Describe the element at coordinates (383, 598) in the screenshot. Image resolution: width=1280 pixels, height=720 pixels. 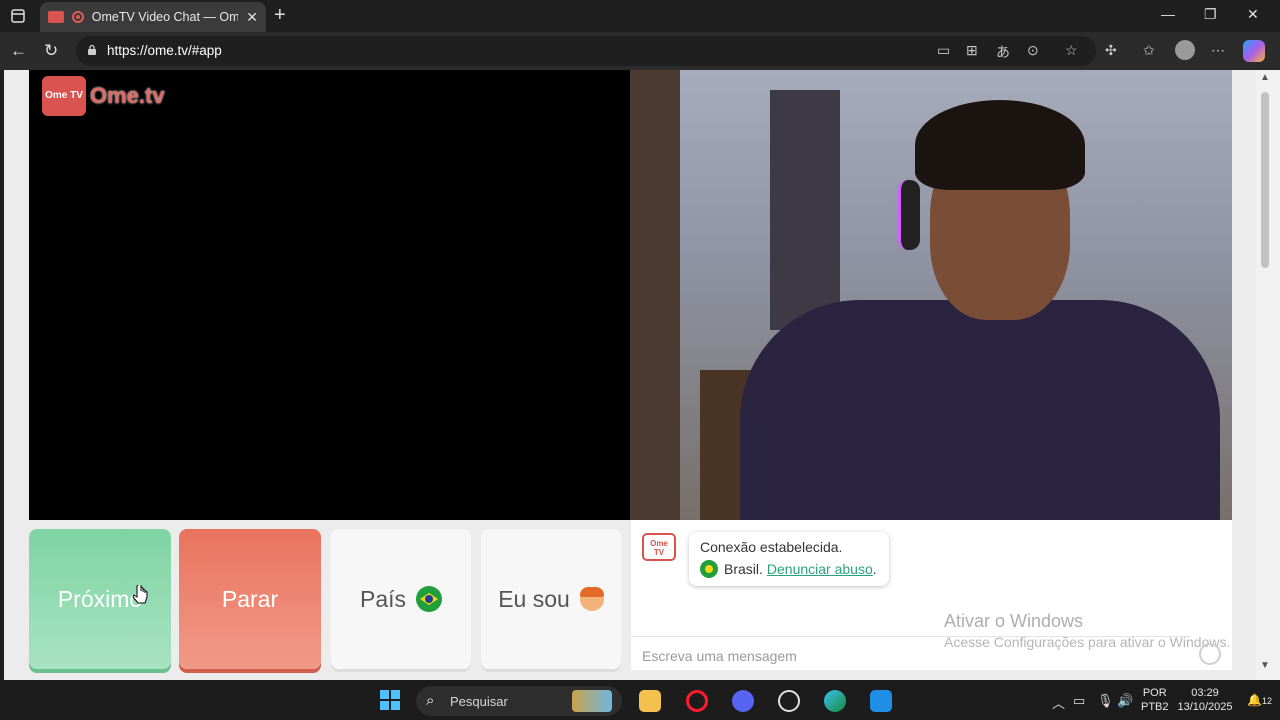
I see `country-button-label: País` at that location.